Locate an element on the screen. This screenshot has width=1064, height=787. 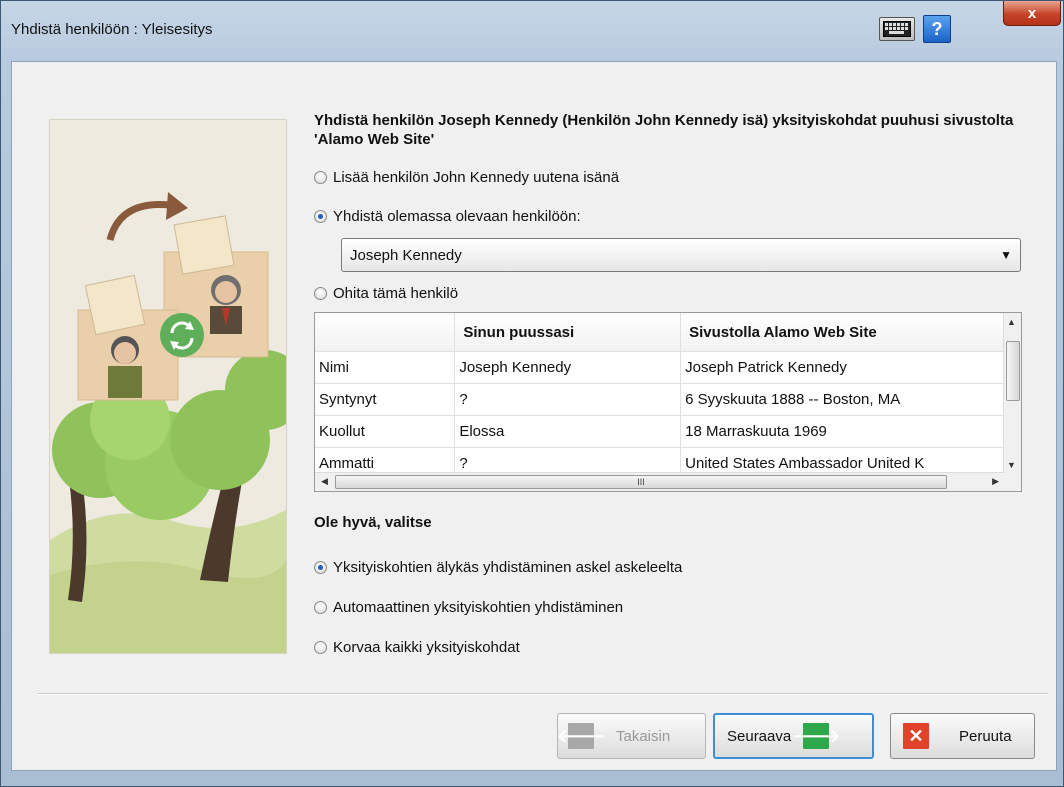
window-title: Yhdistä henkilöön : Yleisesitys is located at coordinates (112, 29).